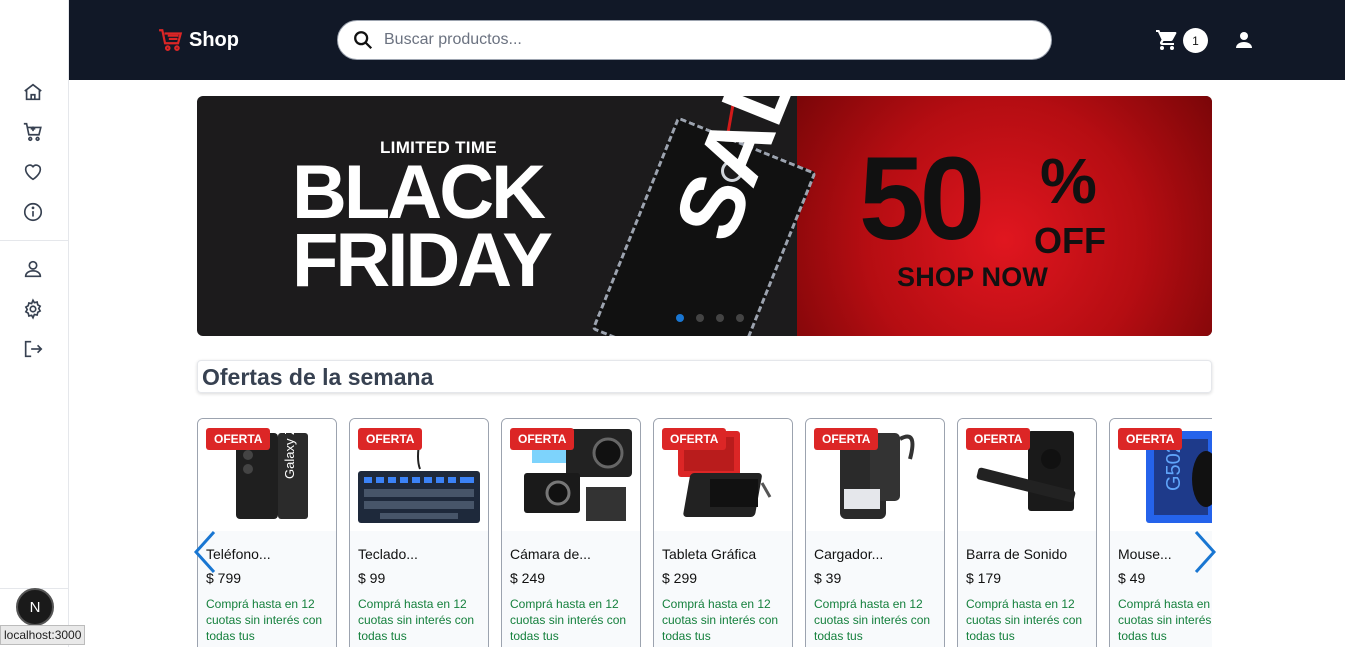  Describe the element at coordinates (1132, 578) in the screenshot. I see `product-price: $ 49` at that location.